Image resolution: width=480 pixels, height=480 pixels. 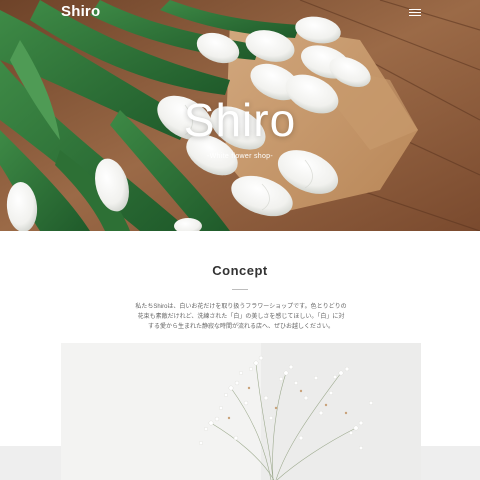 I want to click on brand-logo: Shiro, so click(x=80, y=12).